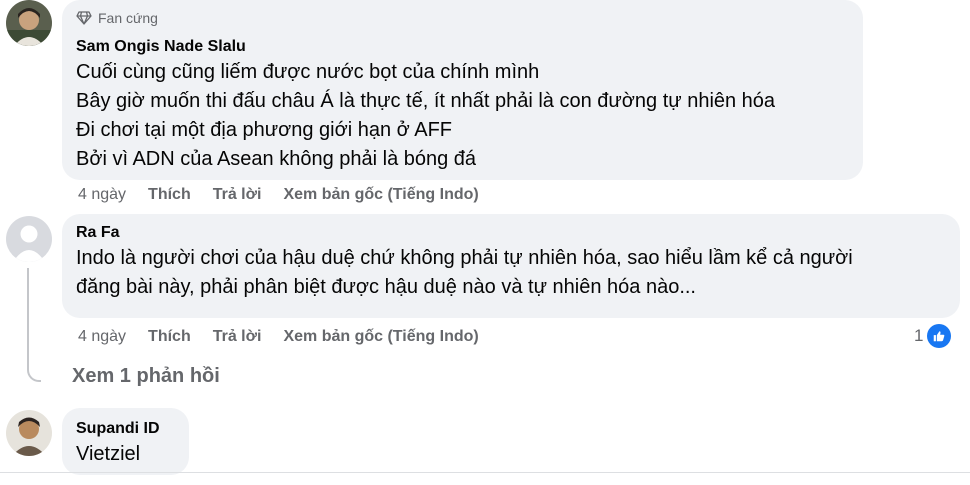  What do you see at coordinates (146, 376) in the screenshot?
I see `view-replies-link: Xem 1 phản hồi` at bounding box center [146, 376].